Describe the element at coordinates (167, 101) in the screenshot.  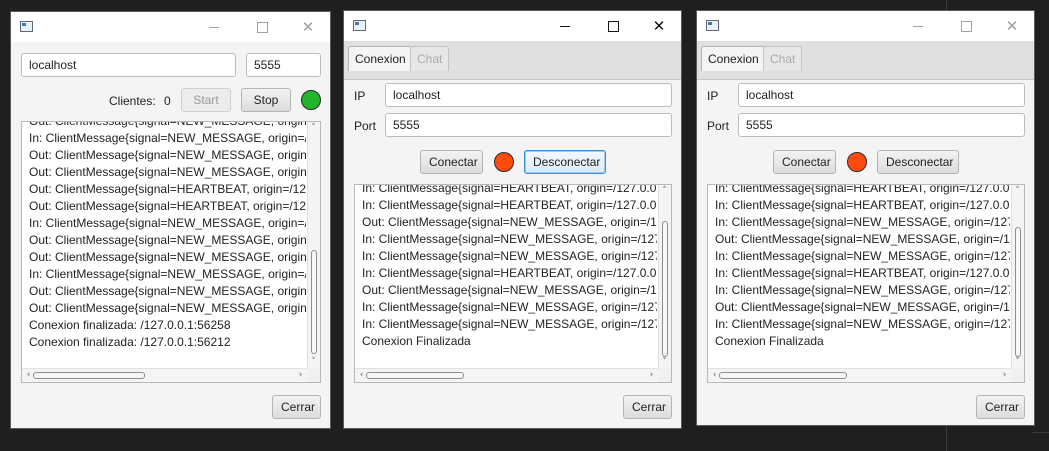
I see `clients-count: 0` at that location.